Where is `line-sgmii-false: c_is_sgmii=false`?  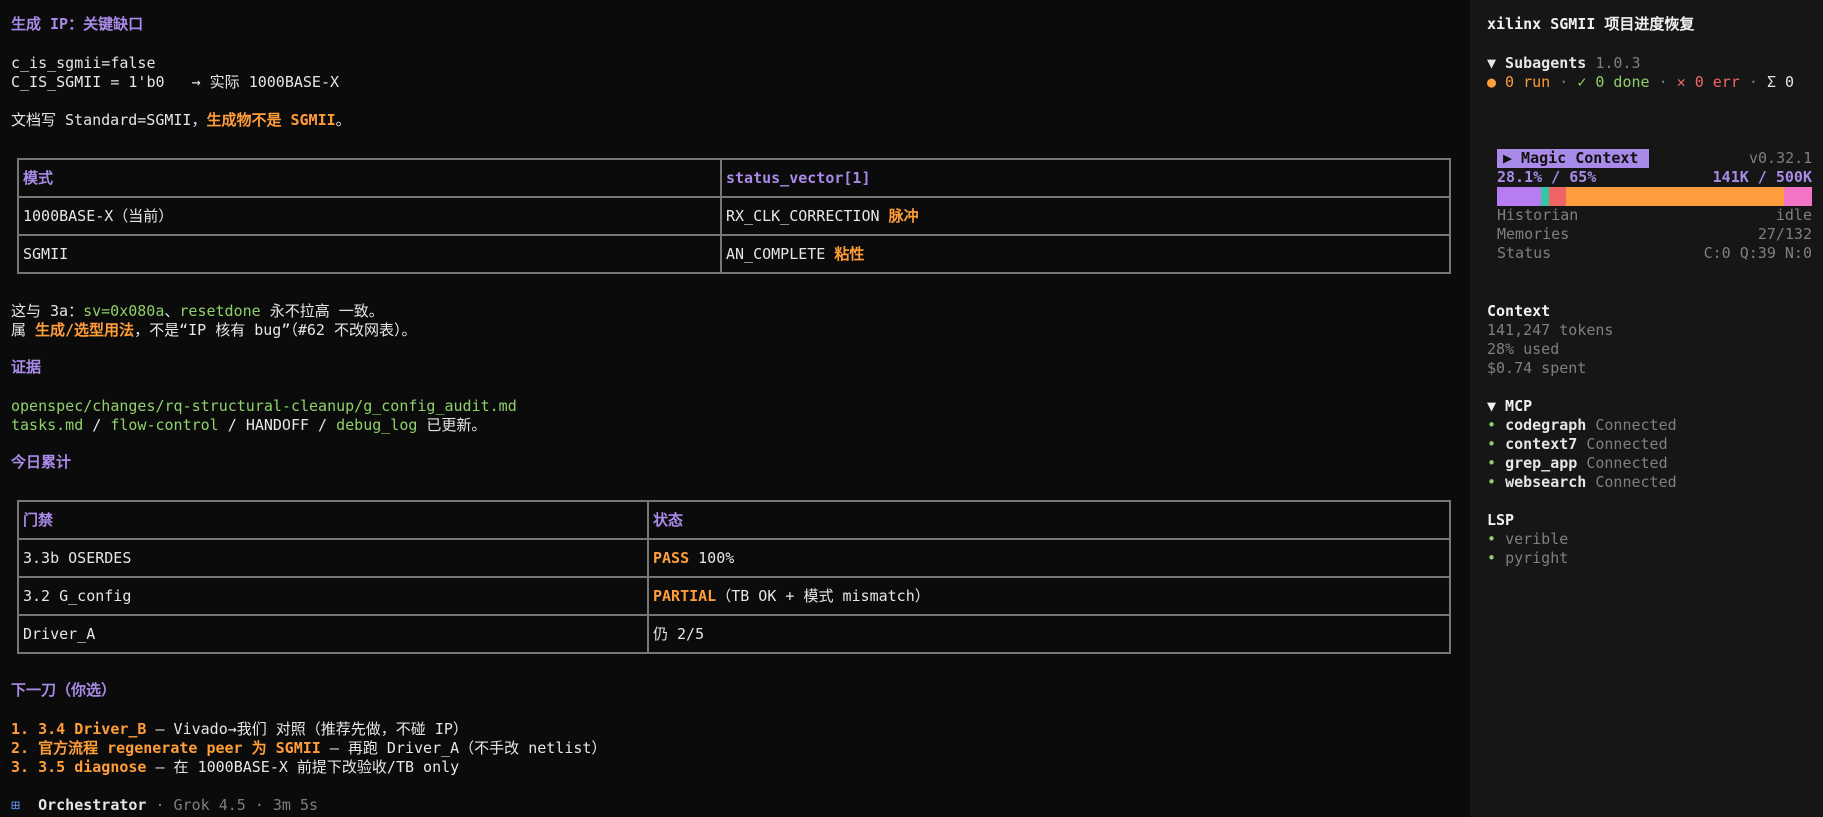
line-sgmii-false: c_is_sgmii=false is located at coordinates (83, 63).